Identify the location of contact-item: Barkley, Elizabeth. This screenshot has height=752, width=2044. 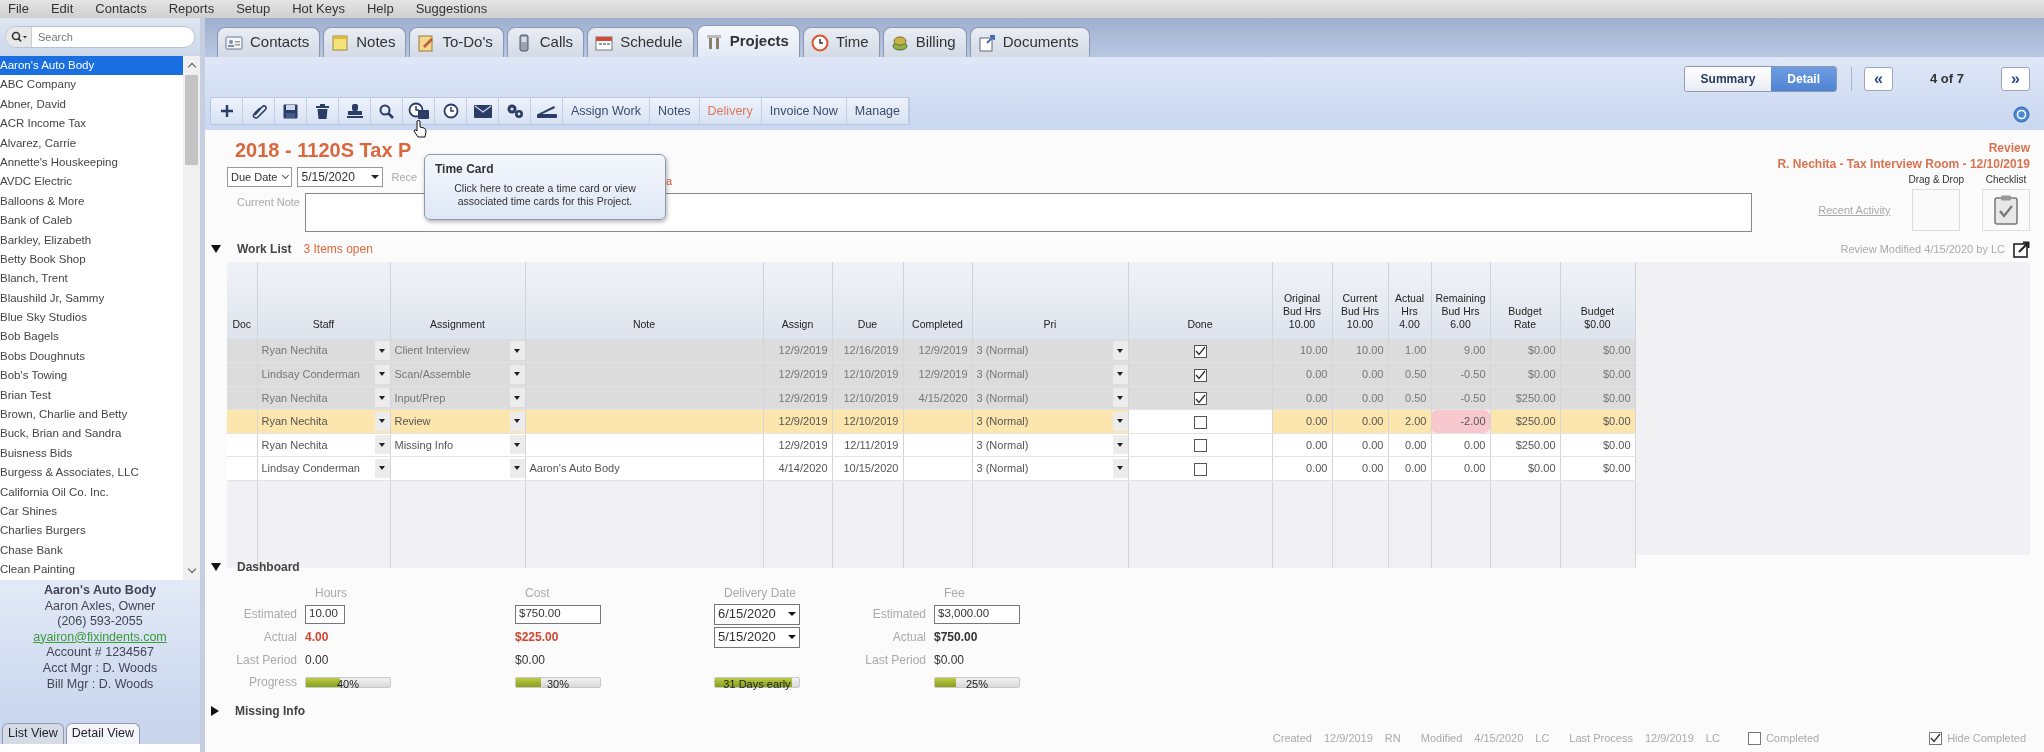
(91, 240).